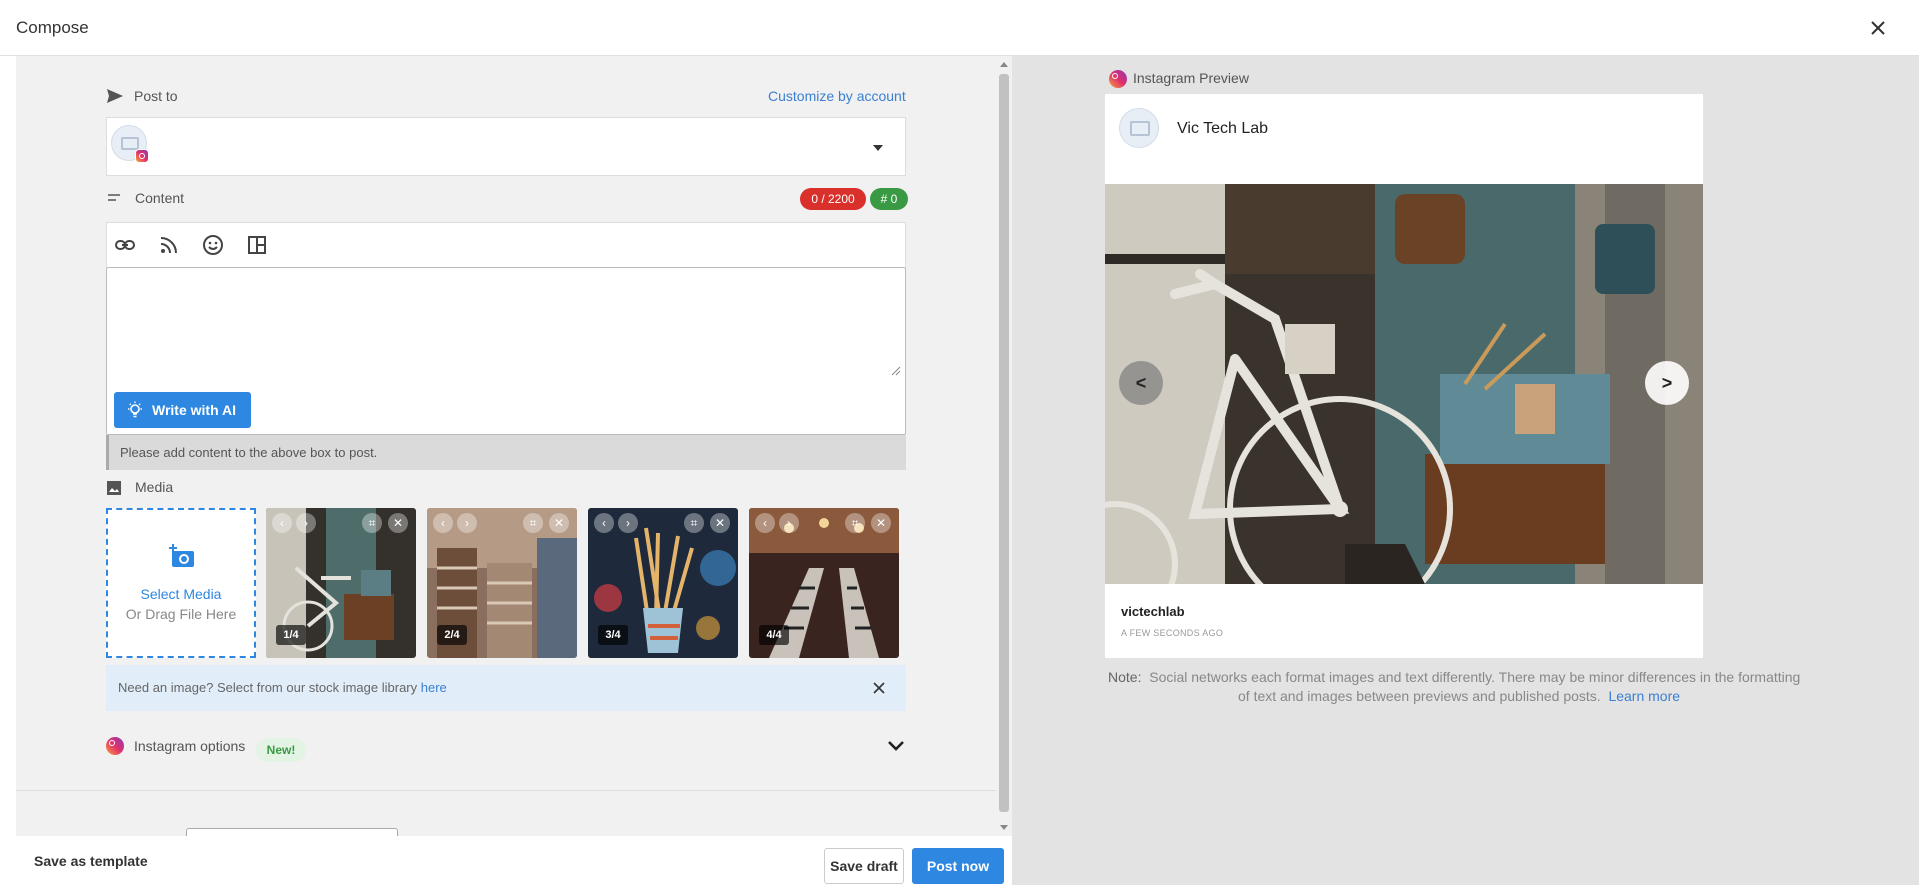 The width and height of the screenshot is (1919, 885). Describe the element at coordinates (1141, 383) in the screenshot. I see `previous-slide-button: <` at that location.